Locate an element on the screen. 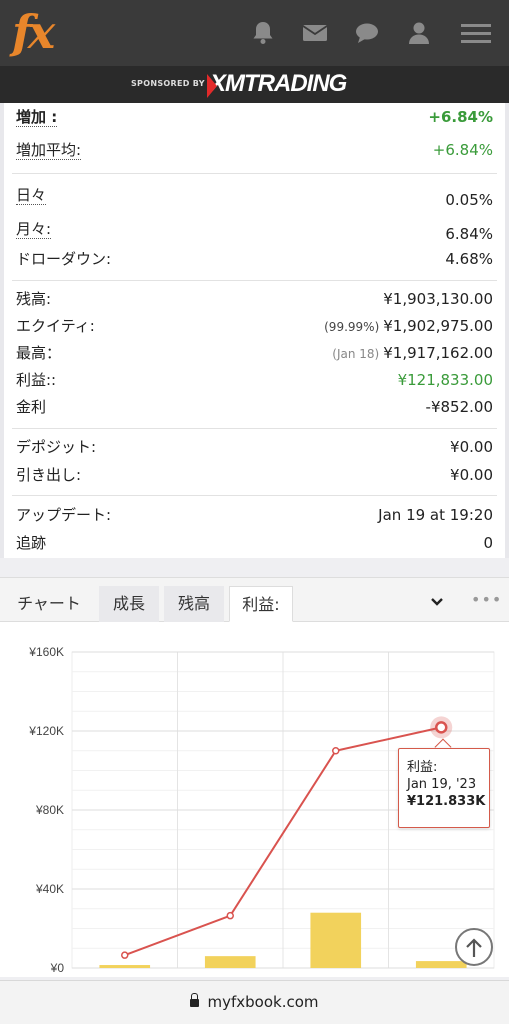 The height and width of the screenshot is (1024, 509). chart-tabs: チャート 成長 残高 利益: ••• is located at coordinates (254, 600).